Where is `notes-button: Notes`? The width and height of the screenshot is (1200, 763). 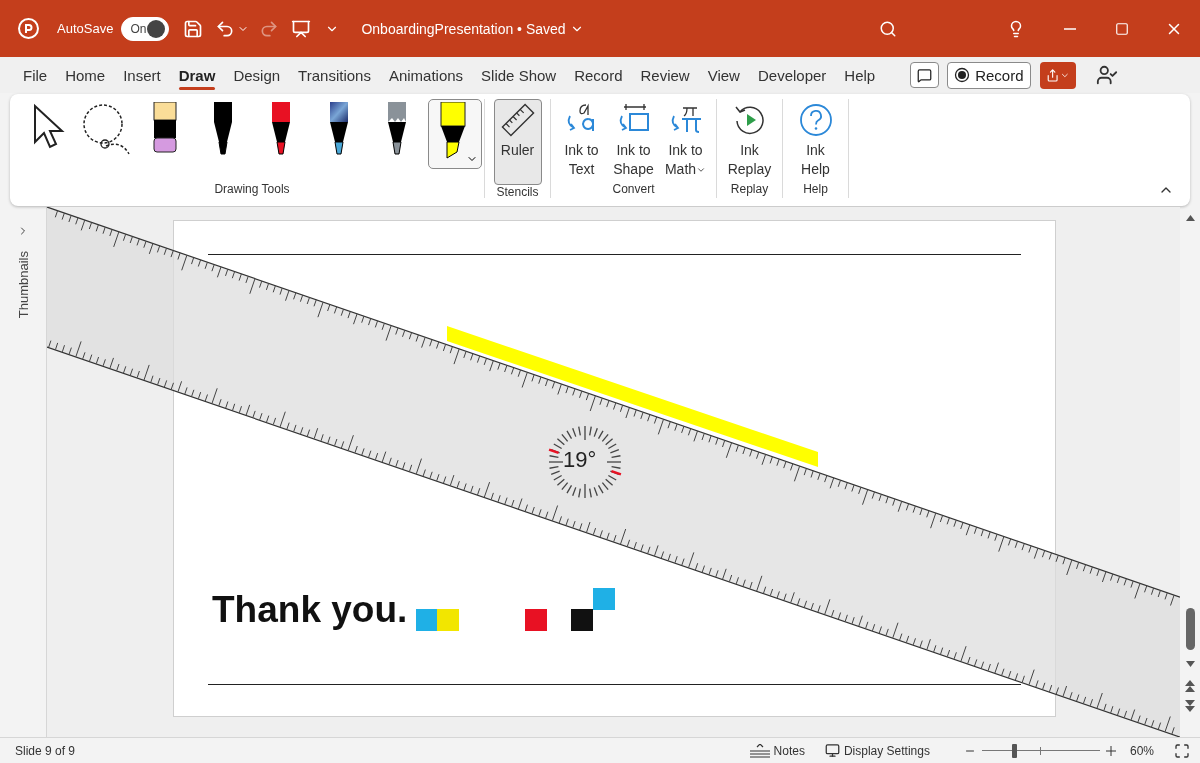 notes-button: Notes is located at coordinates (777, 750).